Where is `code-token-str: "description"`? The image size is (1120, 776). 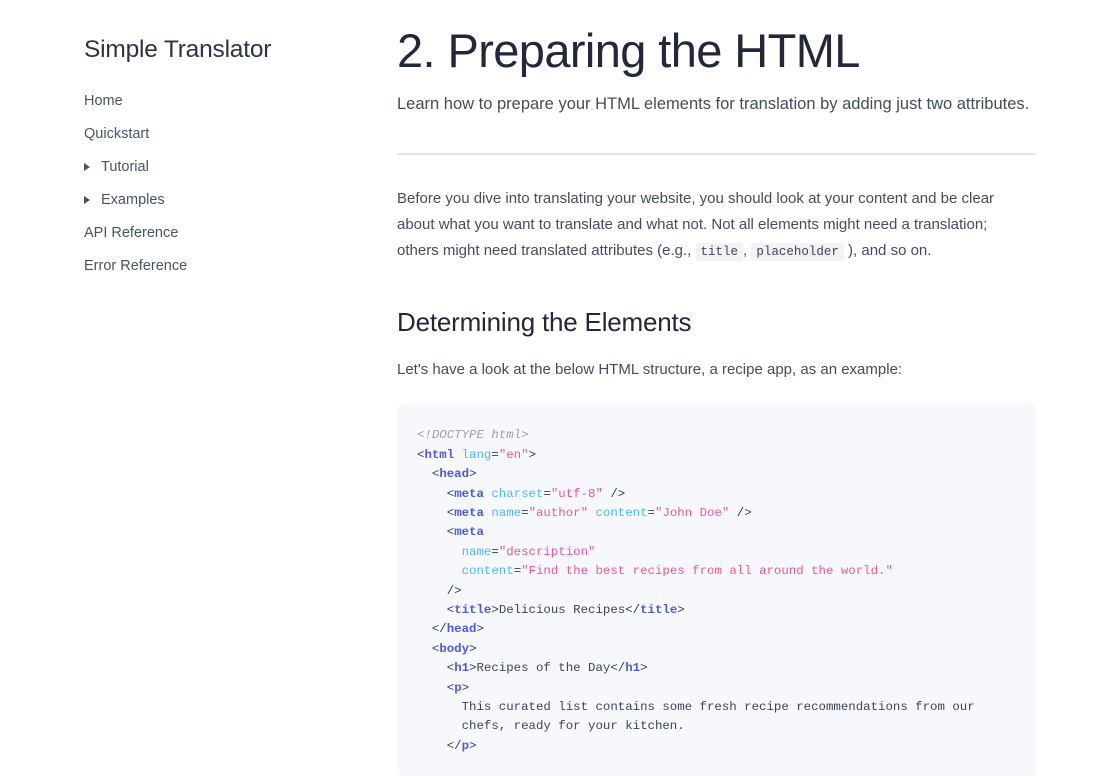
code-token-str: "description" is located at coordinates (547, 551).